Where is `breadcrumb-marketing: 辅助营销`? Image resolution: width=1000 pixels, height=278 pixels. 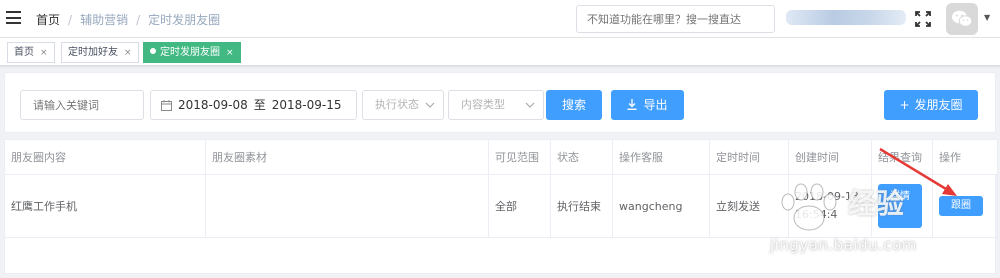 breadcrumb-marketing: 辅助营销 is located at coordinates (104, 20).